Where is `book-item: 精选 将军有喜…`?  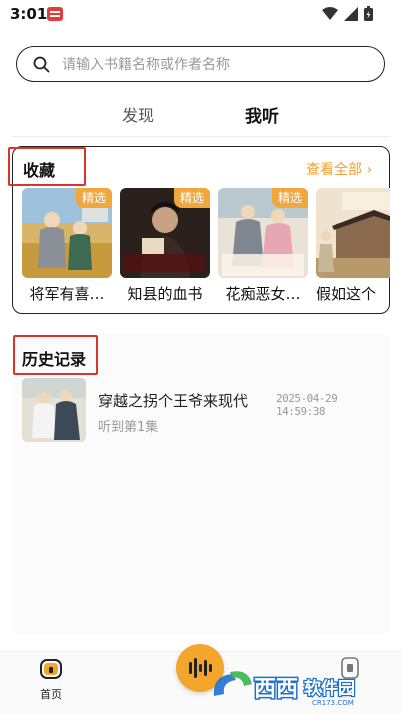
book-item: 精选 将军有喜… is located at coordinates (67, 246).